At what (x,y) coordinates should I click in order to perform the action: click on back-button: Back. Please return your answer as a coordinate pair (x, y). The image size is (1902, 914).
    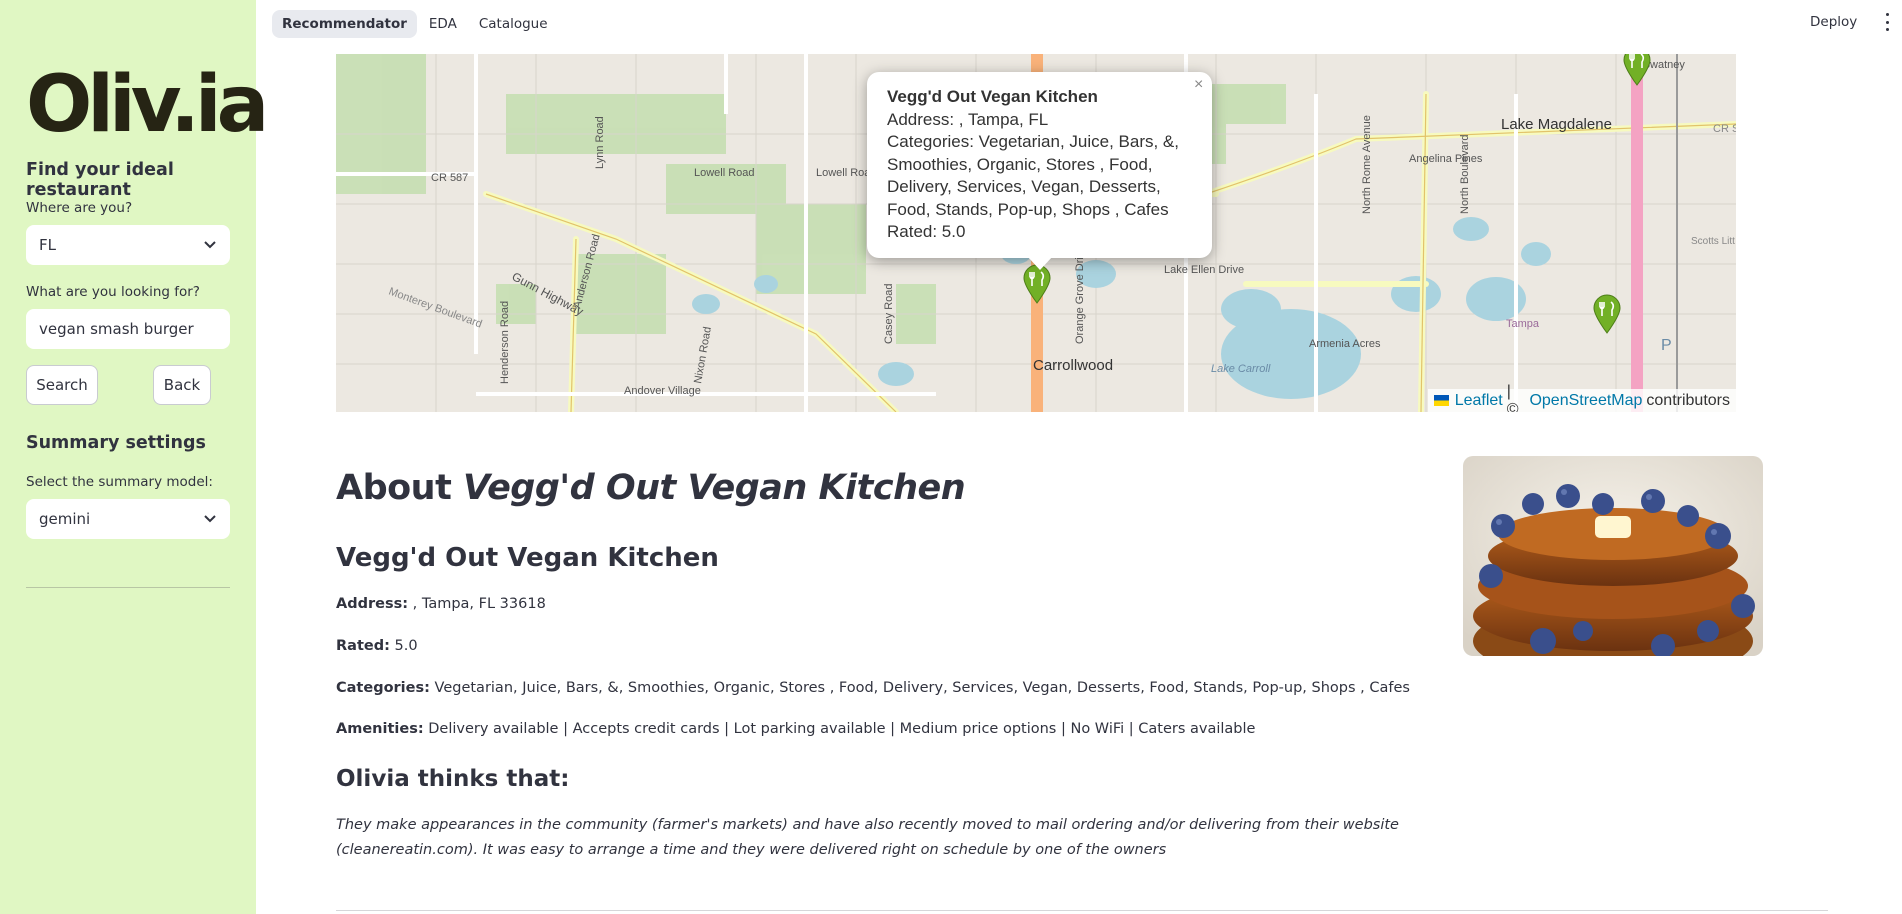
    Looking at the image, I should click on (182, 385).